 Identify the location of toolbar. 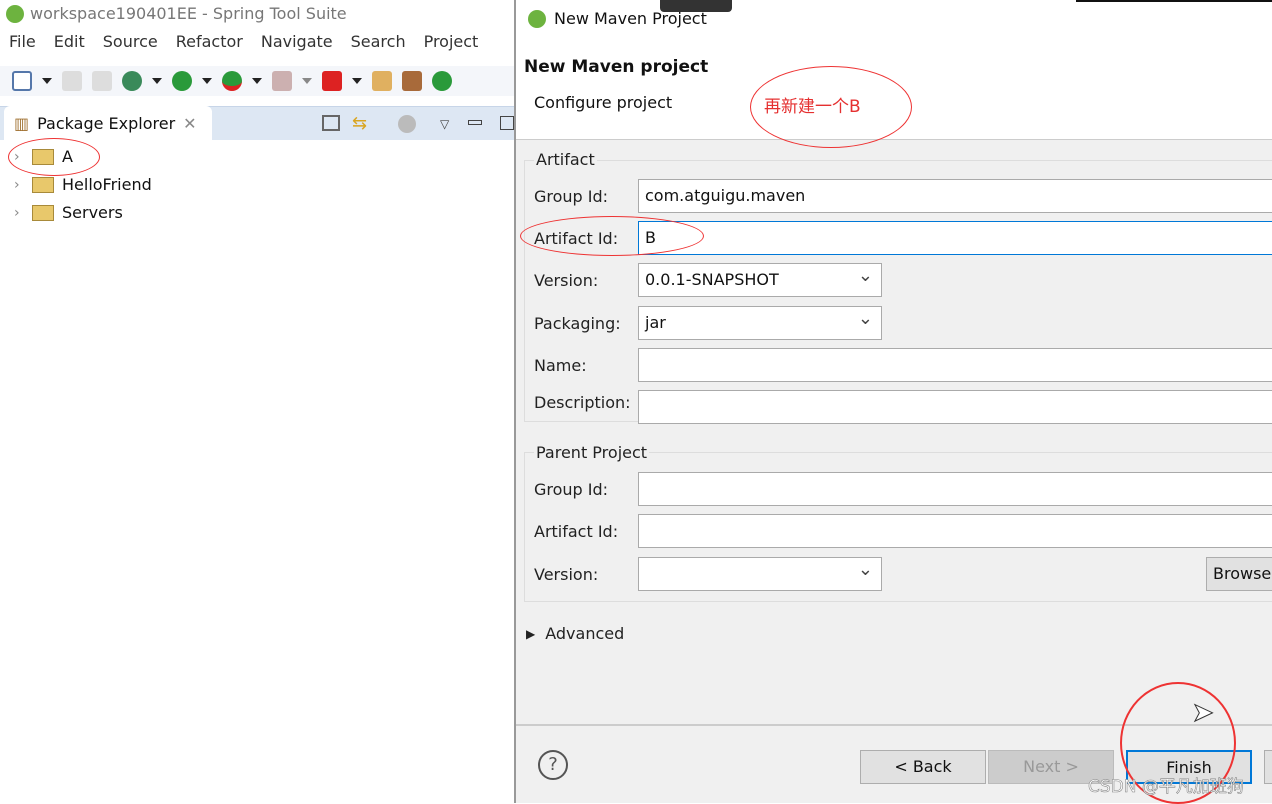
(257, 81).